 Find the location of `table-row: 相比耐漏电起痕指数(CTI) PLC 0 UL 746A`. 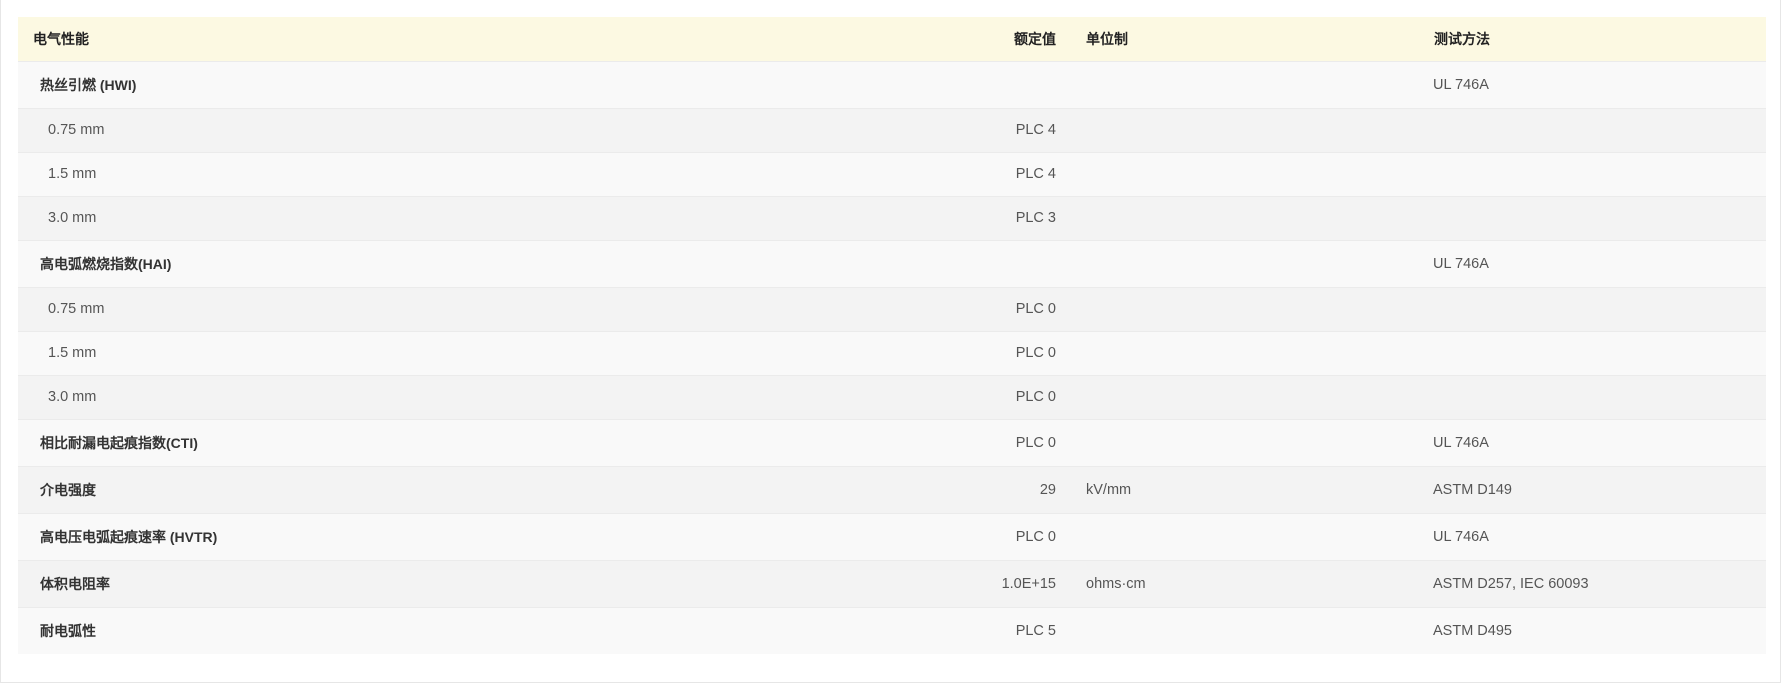

table-row: 相比耐漏电起痕指数(CTI) PLC 0 UL 746A is located at coordinates (892, 442).